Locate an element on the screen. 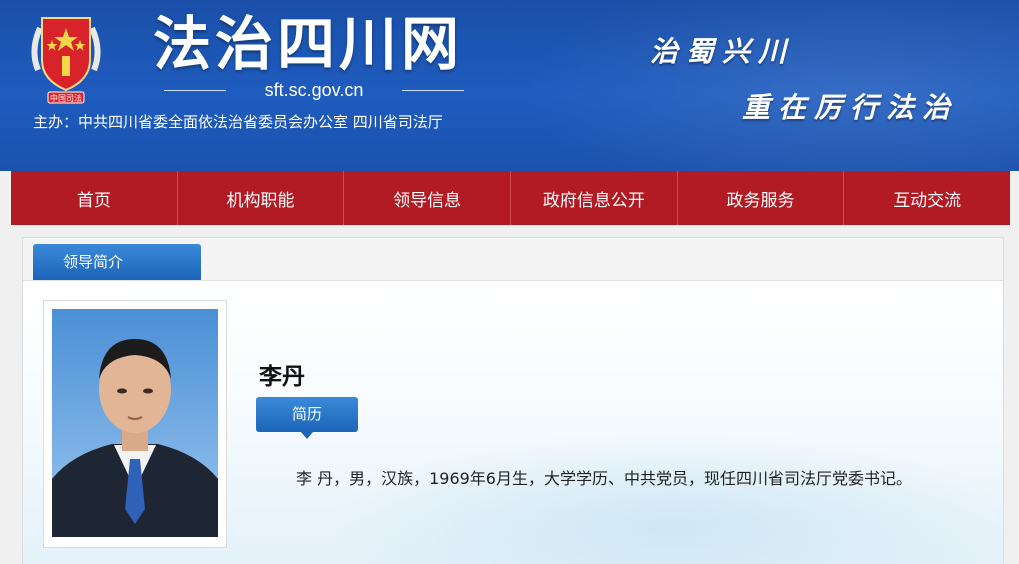 The width and height of the screenshot is (1019, 564). resume-tab: 简历 is located at coordinates (307, 418).